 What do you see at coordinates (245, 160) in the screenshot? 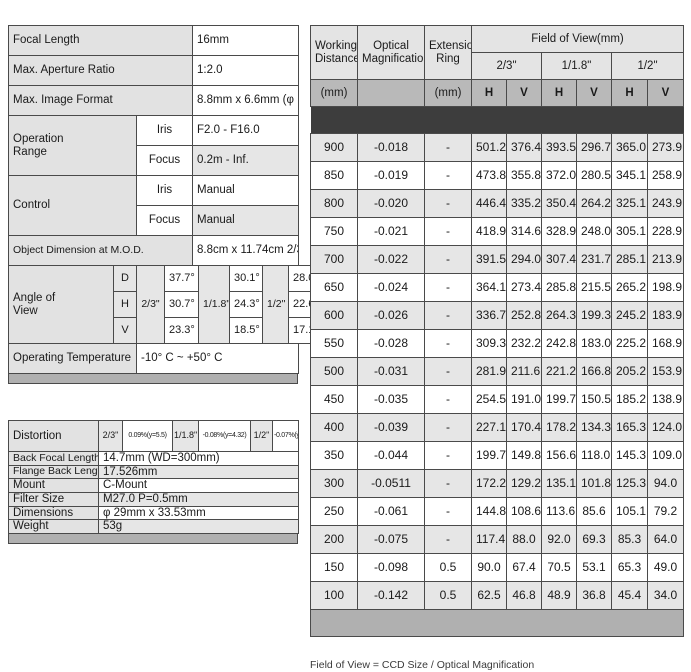
I see `operation-range-focus-value: 0.2m - Inf.` at bounding box center [245, 160].